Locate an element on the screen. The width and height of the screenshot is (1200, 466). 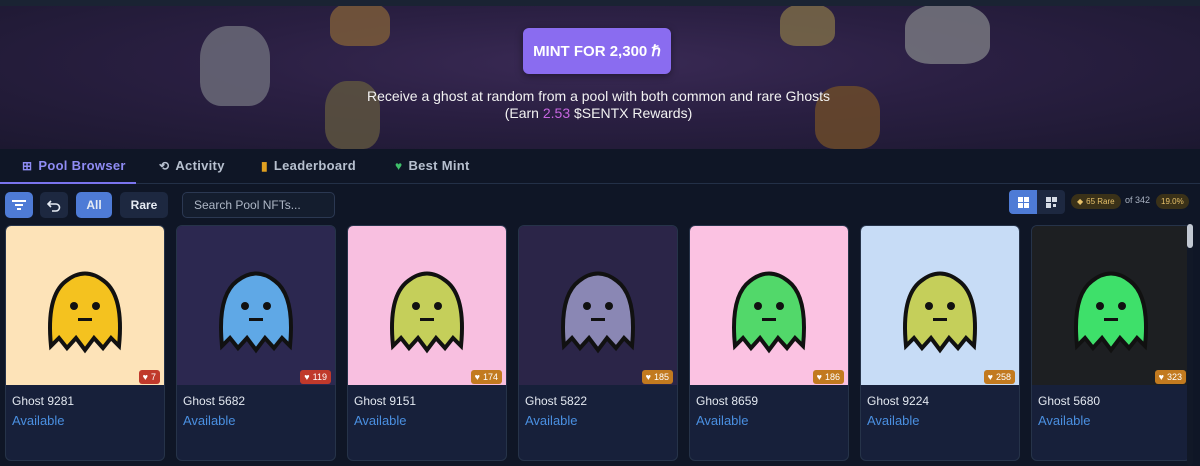
rewards-line: (Earn 2.53 $SENTX Rewards) is located at coordinates (598, 113).